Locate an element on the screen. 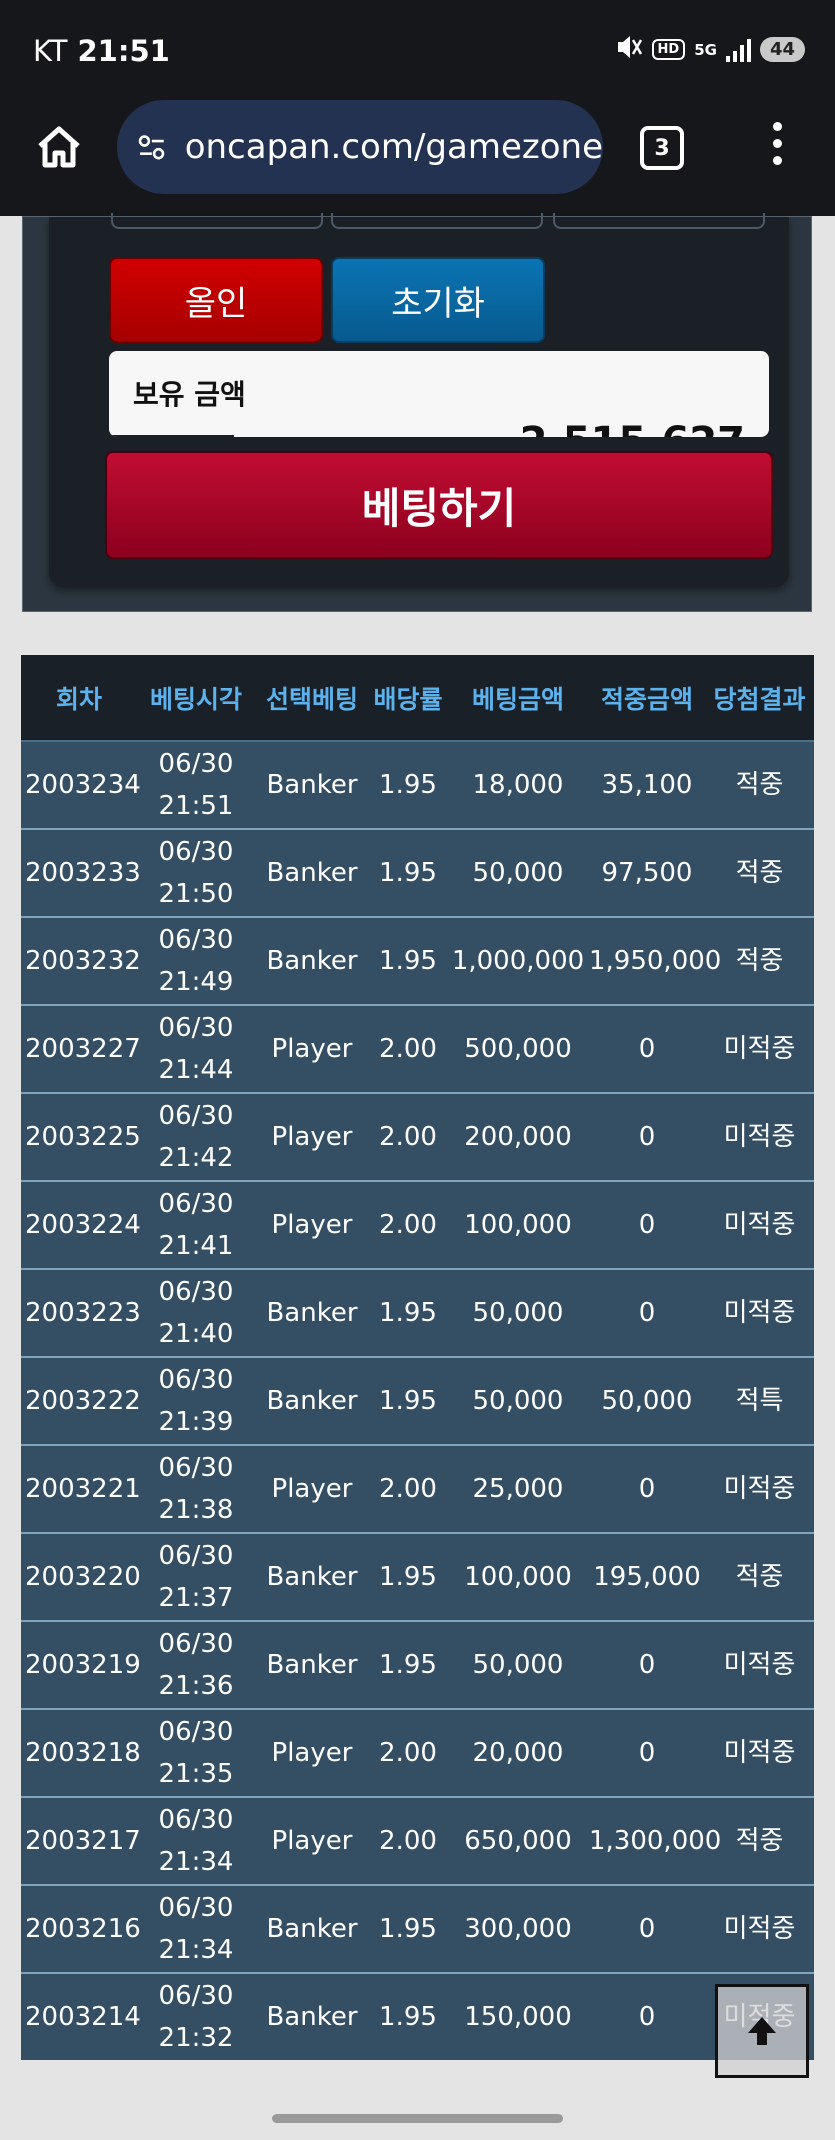 This screenshot has width=835, height=2140. reset-button: 초기화 is located at coordinates (438, 300).